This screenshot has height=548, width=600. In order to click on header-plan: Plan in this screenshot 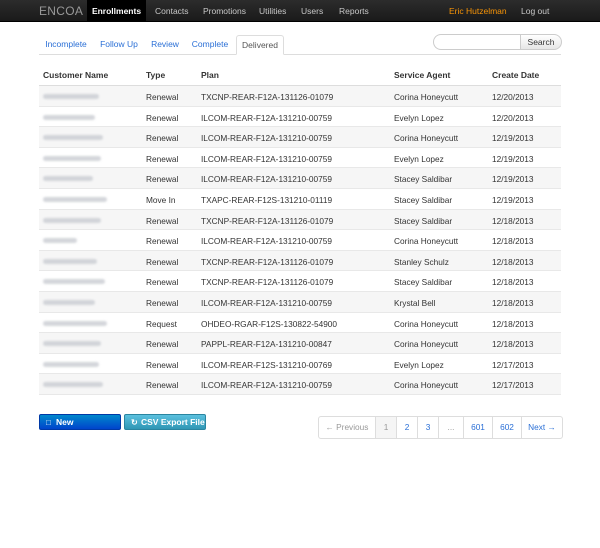, I will do `click(210, 75)`.